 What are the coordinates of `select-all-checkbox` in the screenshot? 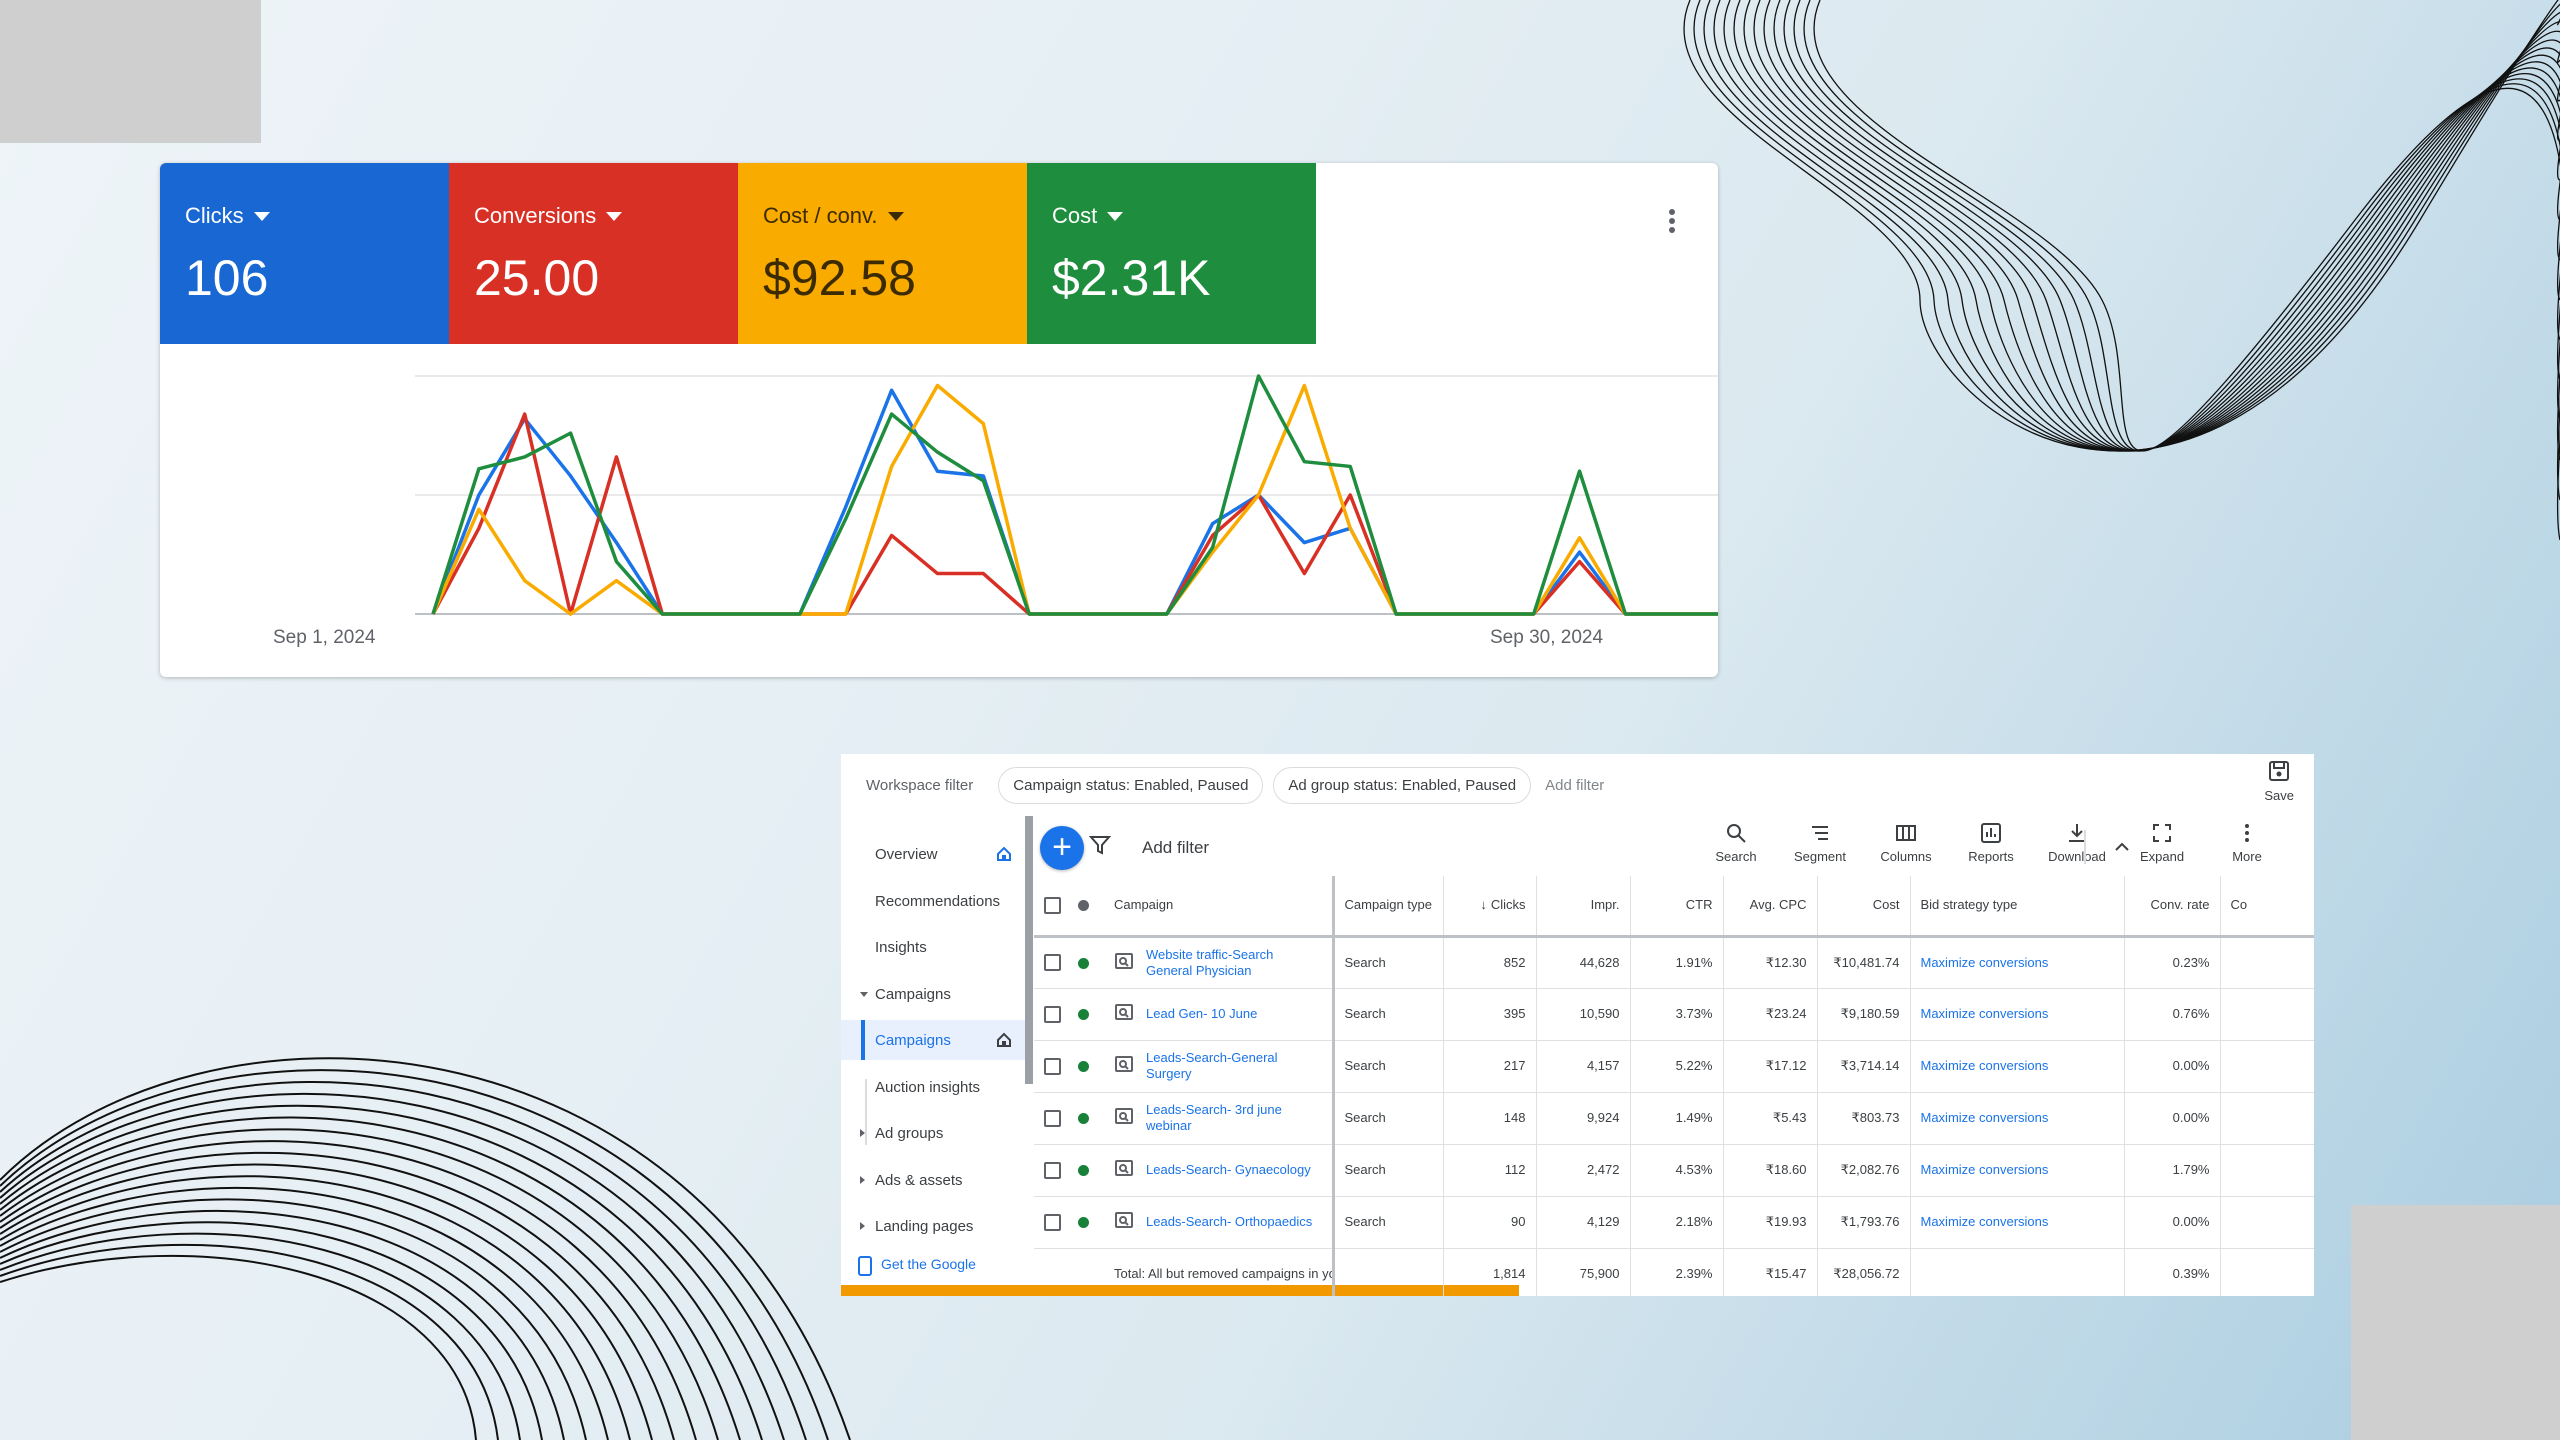 It's located at (1051, 907).